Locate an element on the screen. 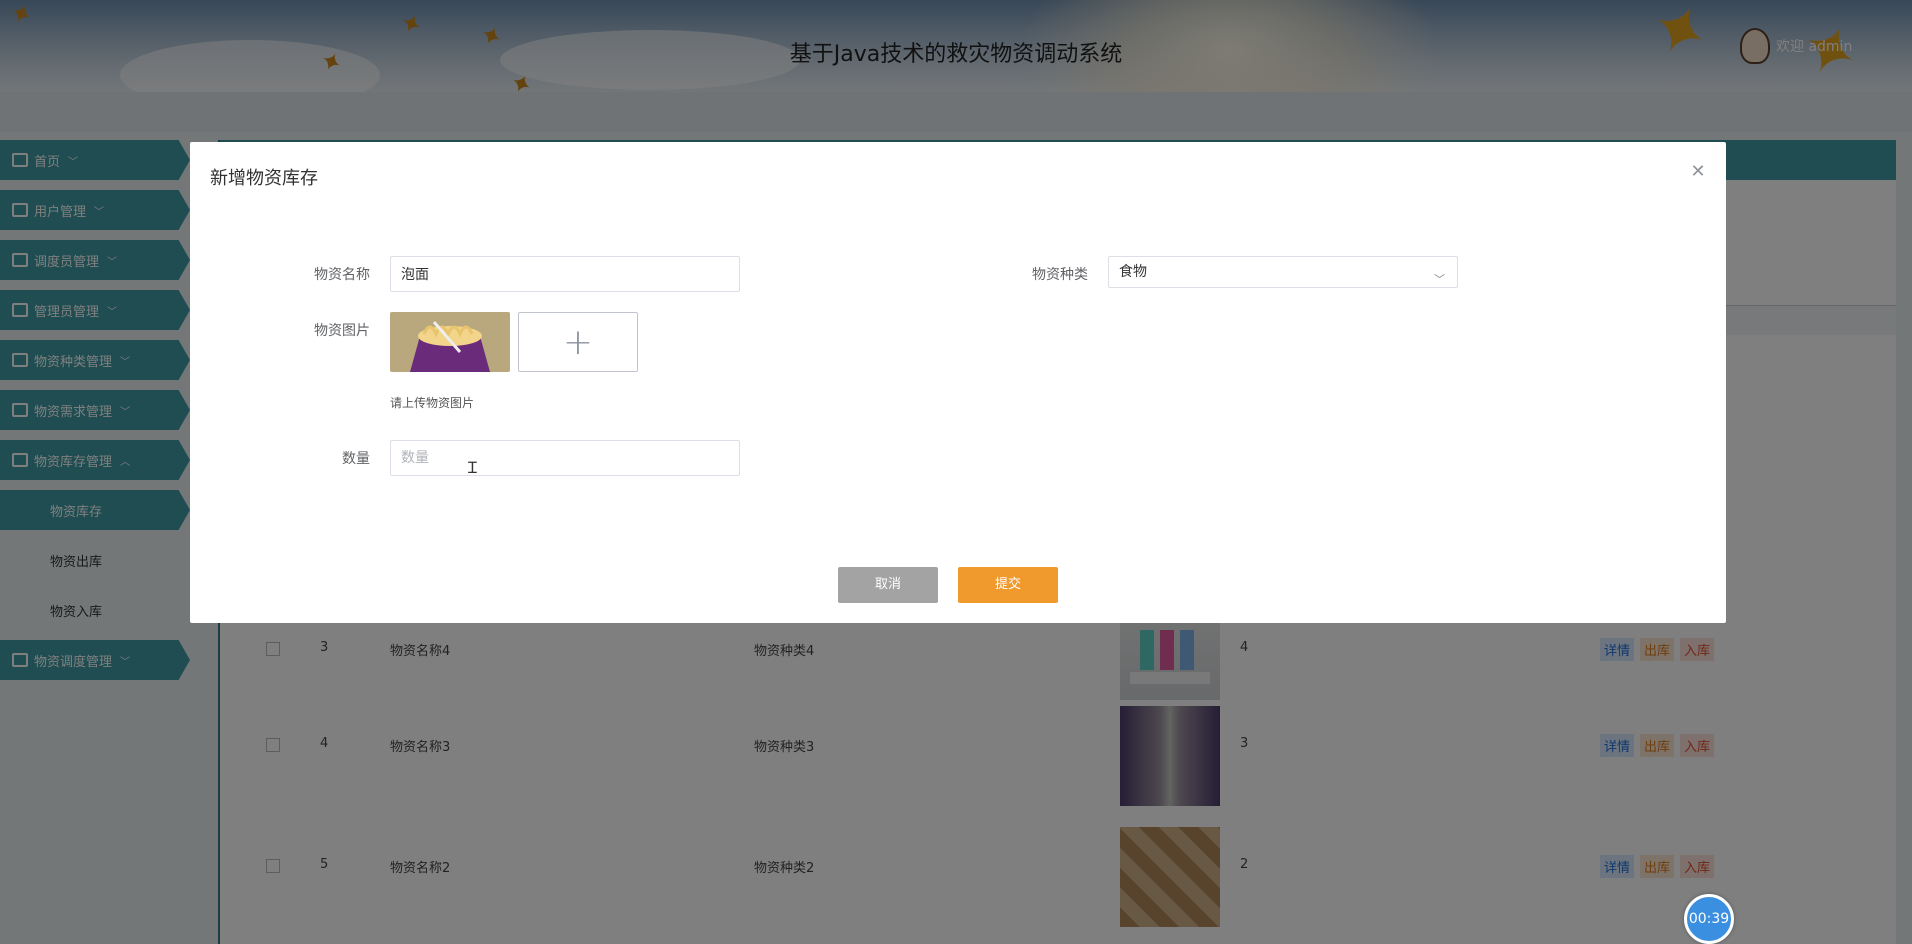 The width and height of the screenshot is (1912, 944). category-select: 食物 ﹀ is located at coordinates (1283, 272).